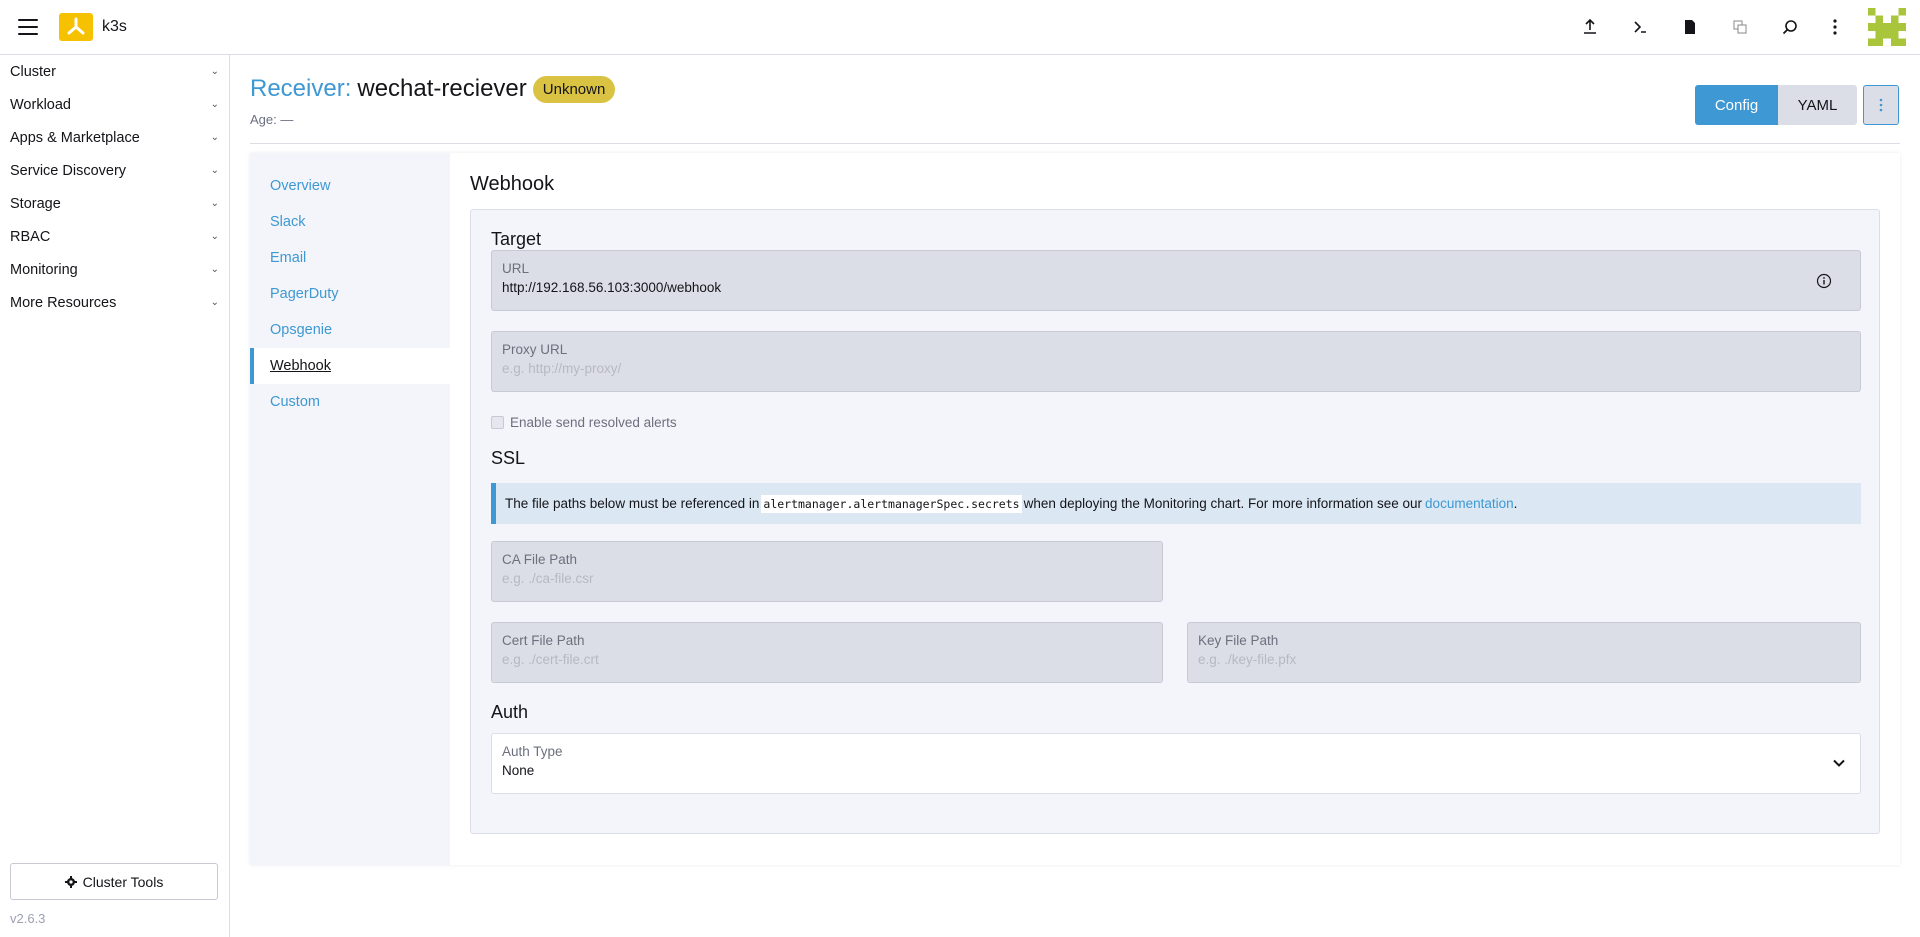 The width and height of the screenshot is (1920, 937). What do you see at coordinates (350, 294) in the screenshot?
I see `tab-pagerduty: PagerDuty` at bounding box center [350, 294].